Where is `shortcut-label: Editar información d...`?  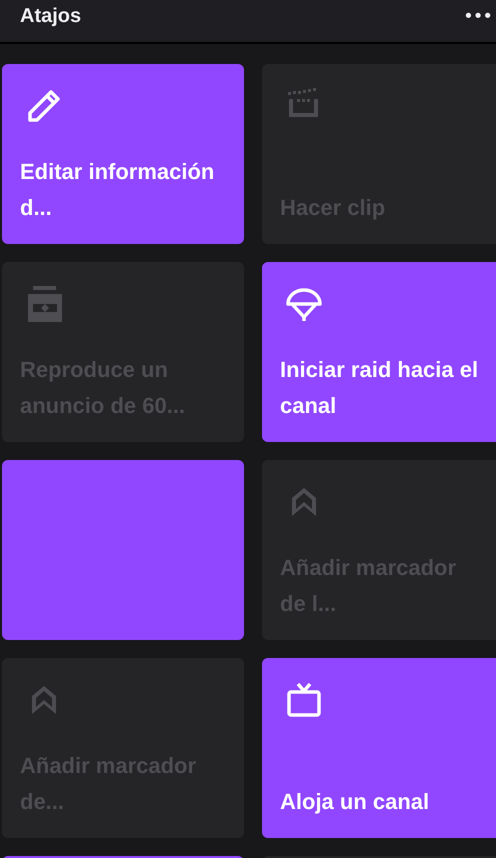 shortcut-label: Editar información d... is located at coordinates (118, 190).